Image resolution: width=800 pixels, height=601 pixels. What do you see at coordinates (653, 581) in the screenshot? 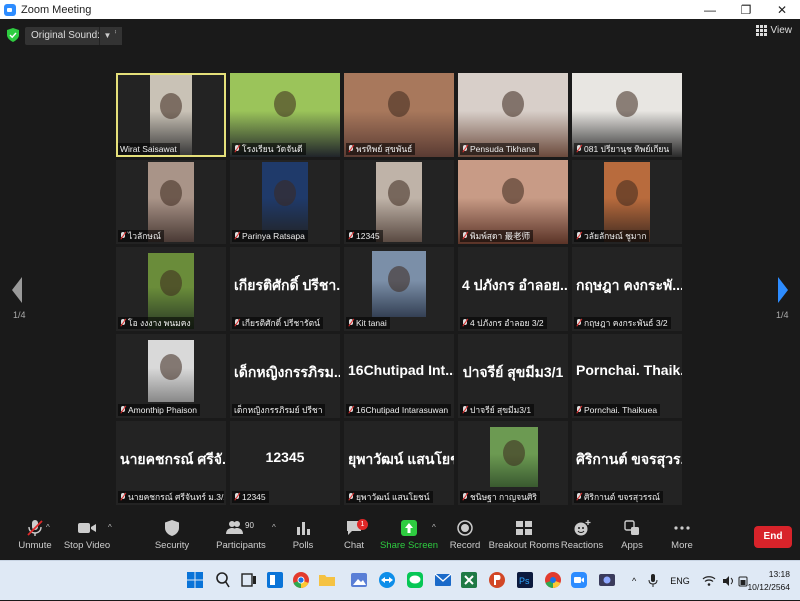
I see `microphone-tray-icon` at bounding box center [653, 581].